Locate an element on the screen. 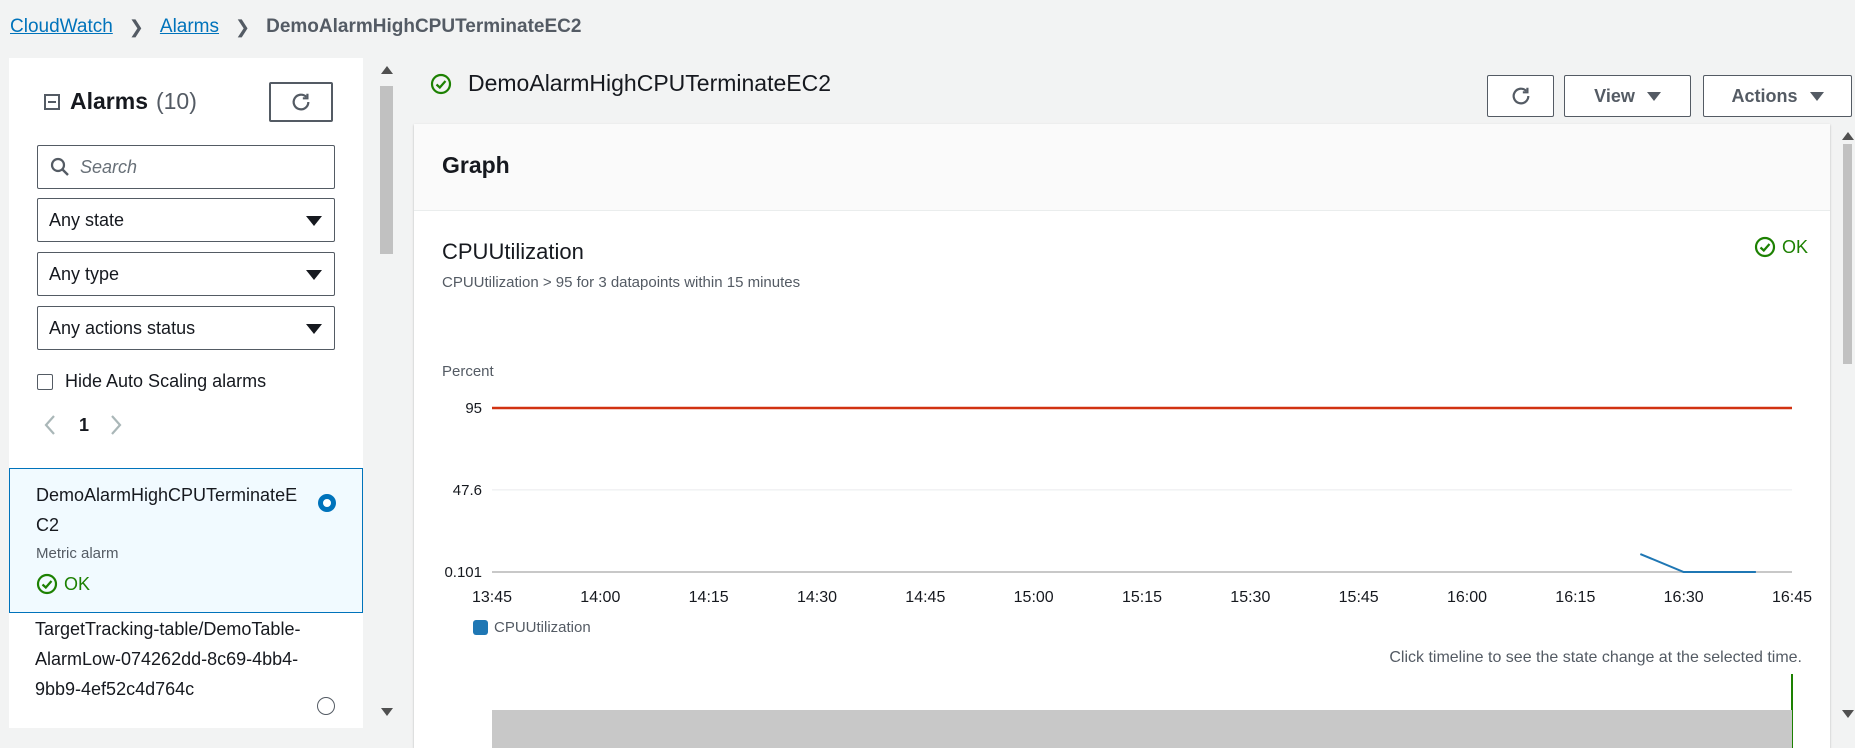 Image resolution: width=1855 pixels, height=748 pixels. x-tick-label: 14:45 is located at coordinates (925, 597).